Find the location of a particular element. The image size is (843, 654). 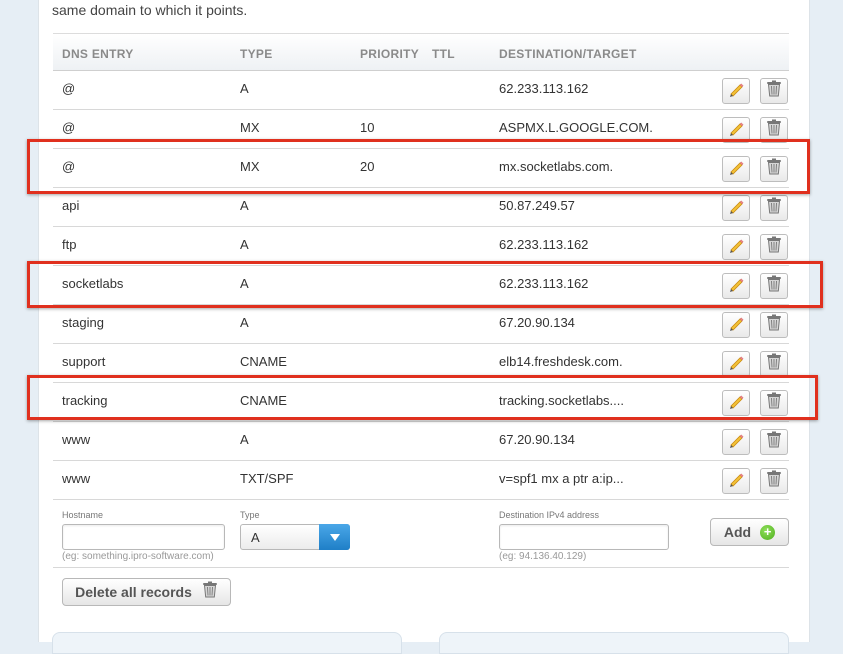

bottom-panel-left is located at coordinates (227, 643).